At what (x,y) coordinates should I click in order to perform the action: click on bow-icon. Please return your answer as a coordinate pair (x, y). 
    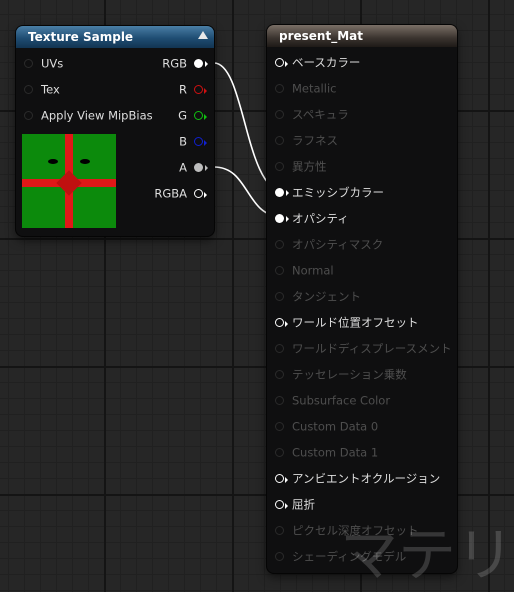
    Looking at the image, I should click on (69, 183).